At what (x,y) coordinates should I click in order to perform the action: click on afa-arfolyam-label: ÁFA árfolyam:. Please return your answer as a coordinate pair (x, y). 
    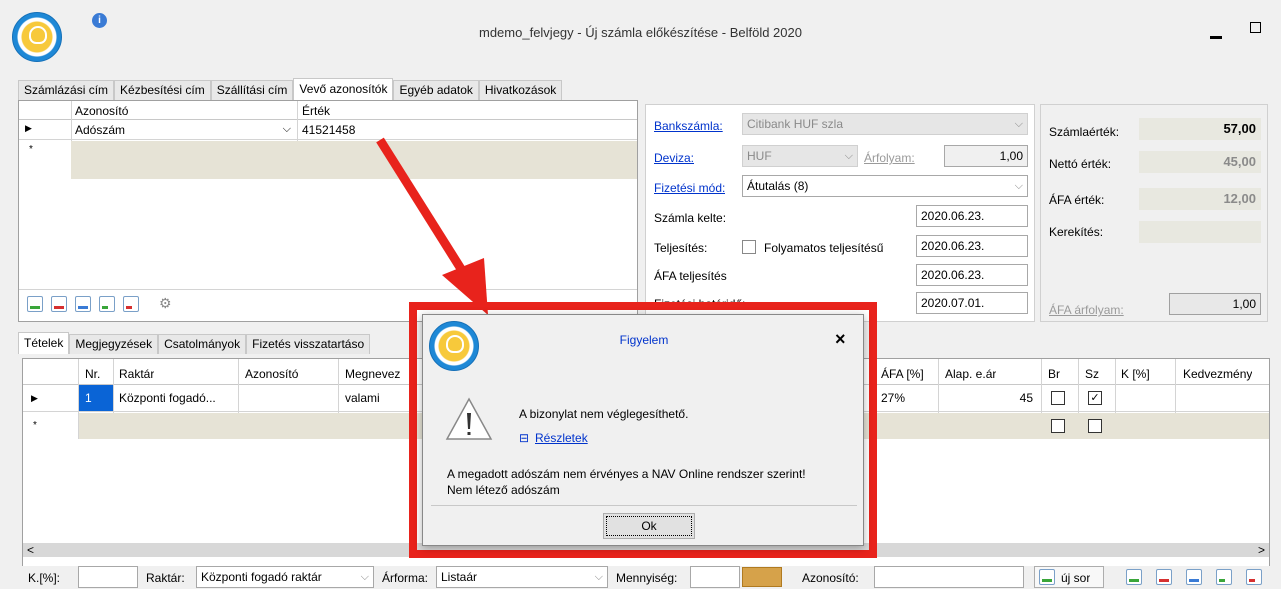
    Looking at the image, I should click on (1086, 310).